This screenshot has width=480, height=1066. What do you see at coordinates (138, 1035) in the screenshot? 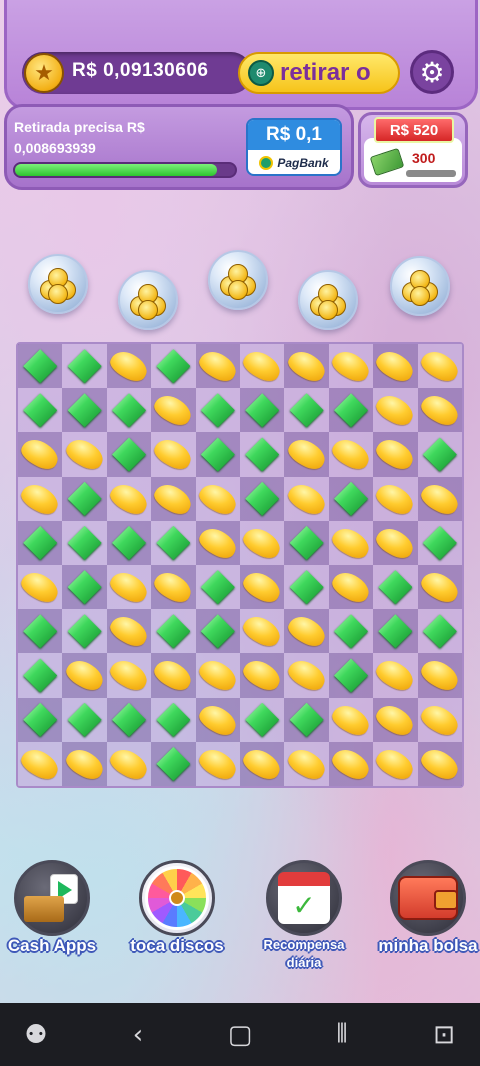
I see `back-icon: ‹` at bounding box center [138, 1035].